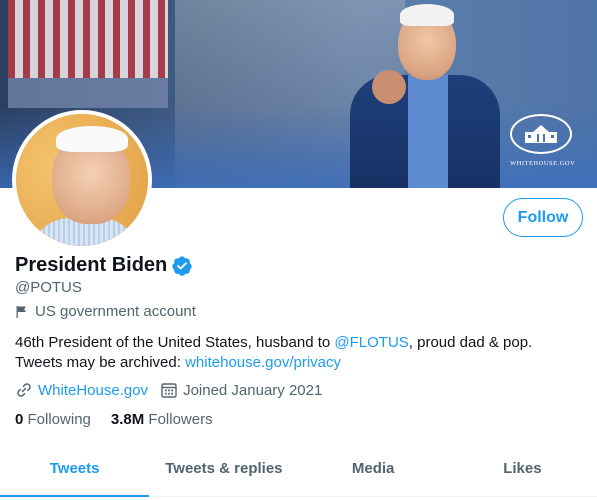 The image size is (597, 500). What do you see at coordinates (223, 468) in the screenshot?
I see `tab-tweets-and-replies: Tweets & replies` at bounding box center [223, 468].